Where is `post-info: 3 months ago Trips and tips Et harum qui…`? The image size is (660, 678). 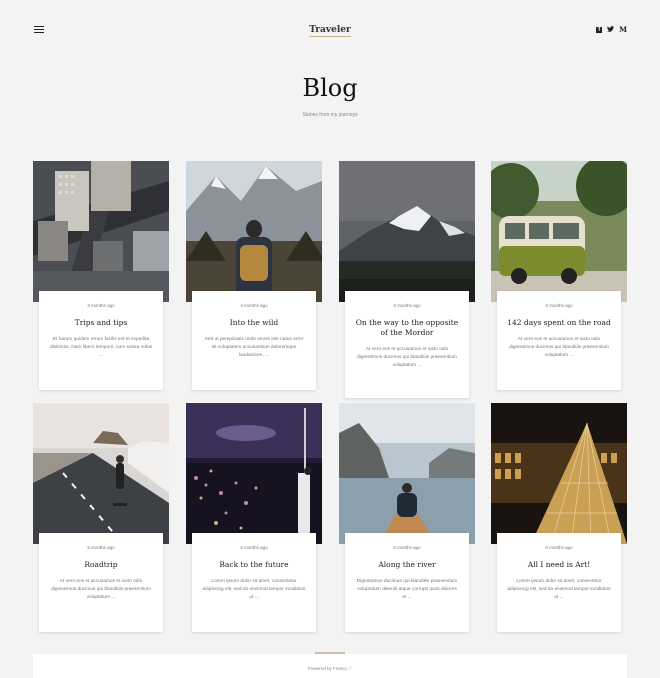
post-info: 3 months ago Trips and tips Et harum qui… is located at coordinates (101, 340).